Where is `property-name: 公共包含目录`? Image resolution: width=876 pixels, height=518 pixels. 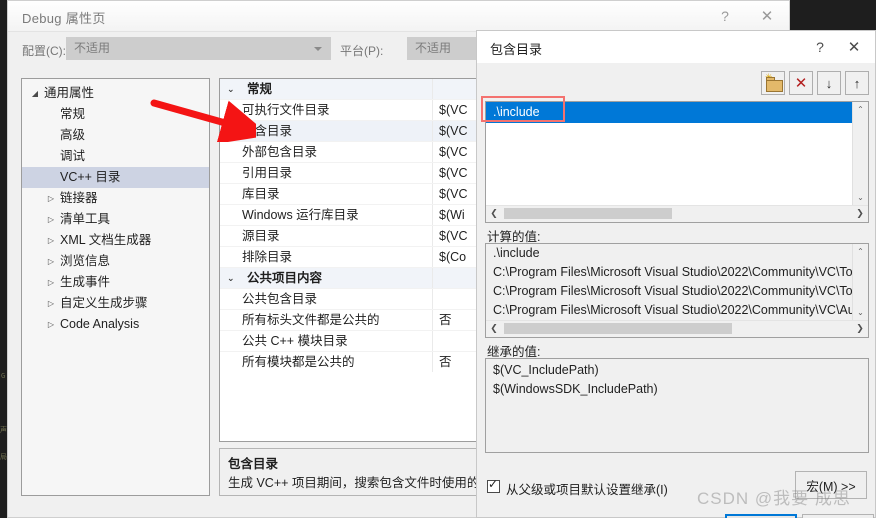
property-name: 公共包含目录 is located at coordinates (280, 299).